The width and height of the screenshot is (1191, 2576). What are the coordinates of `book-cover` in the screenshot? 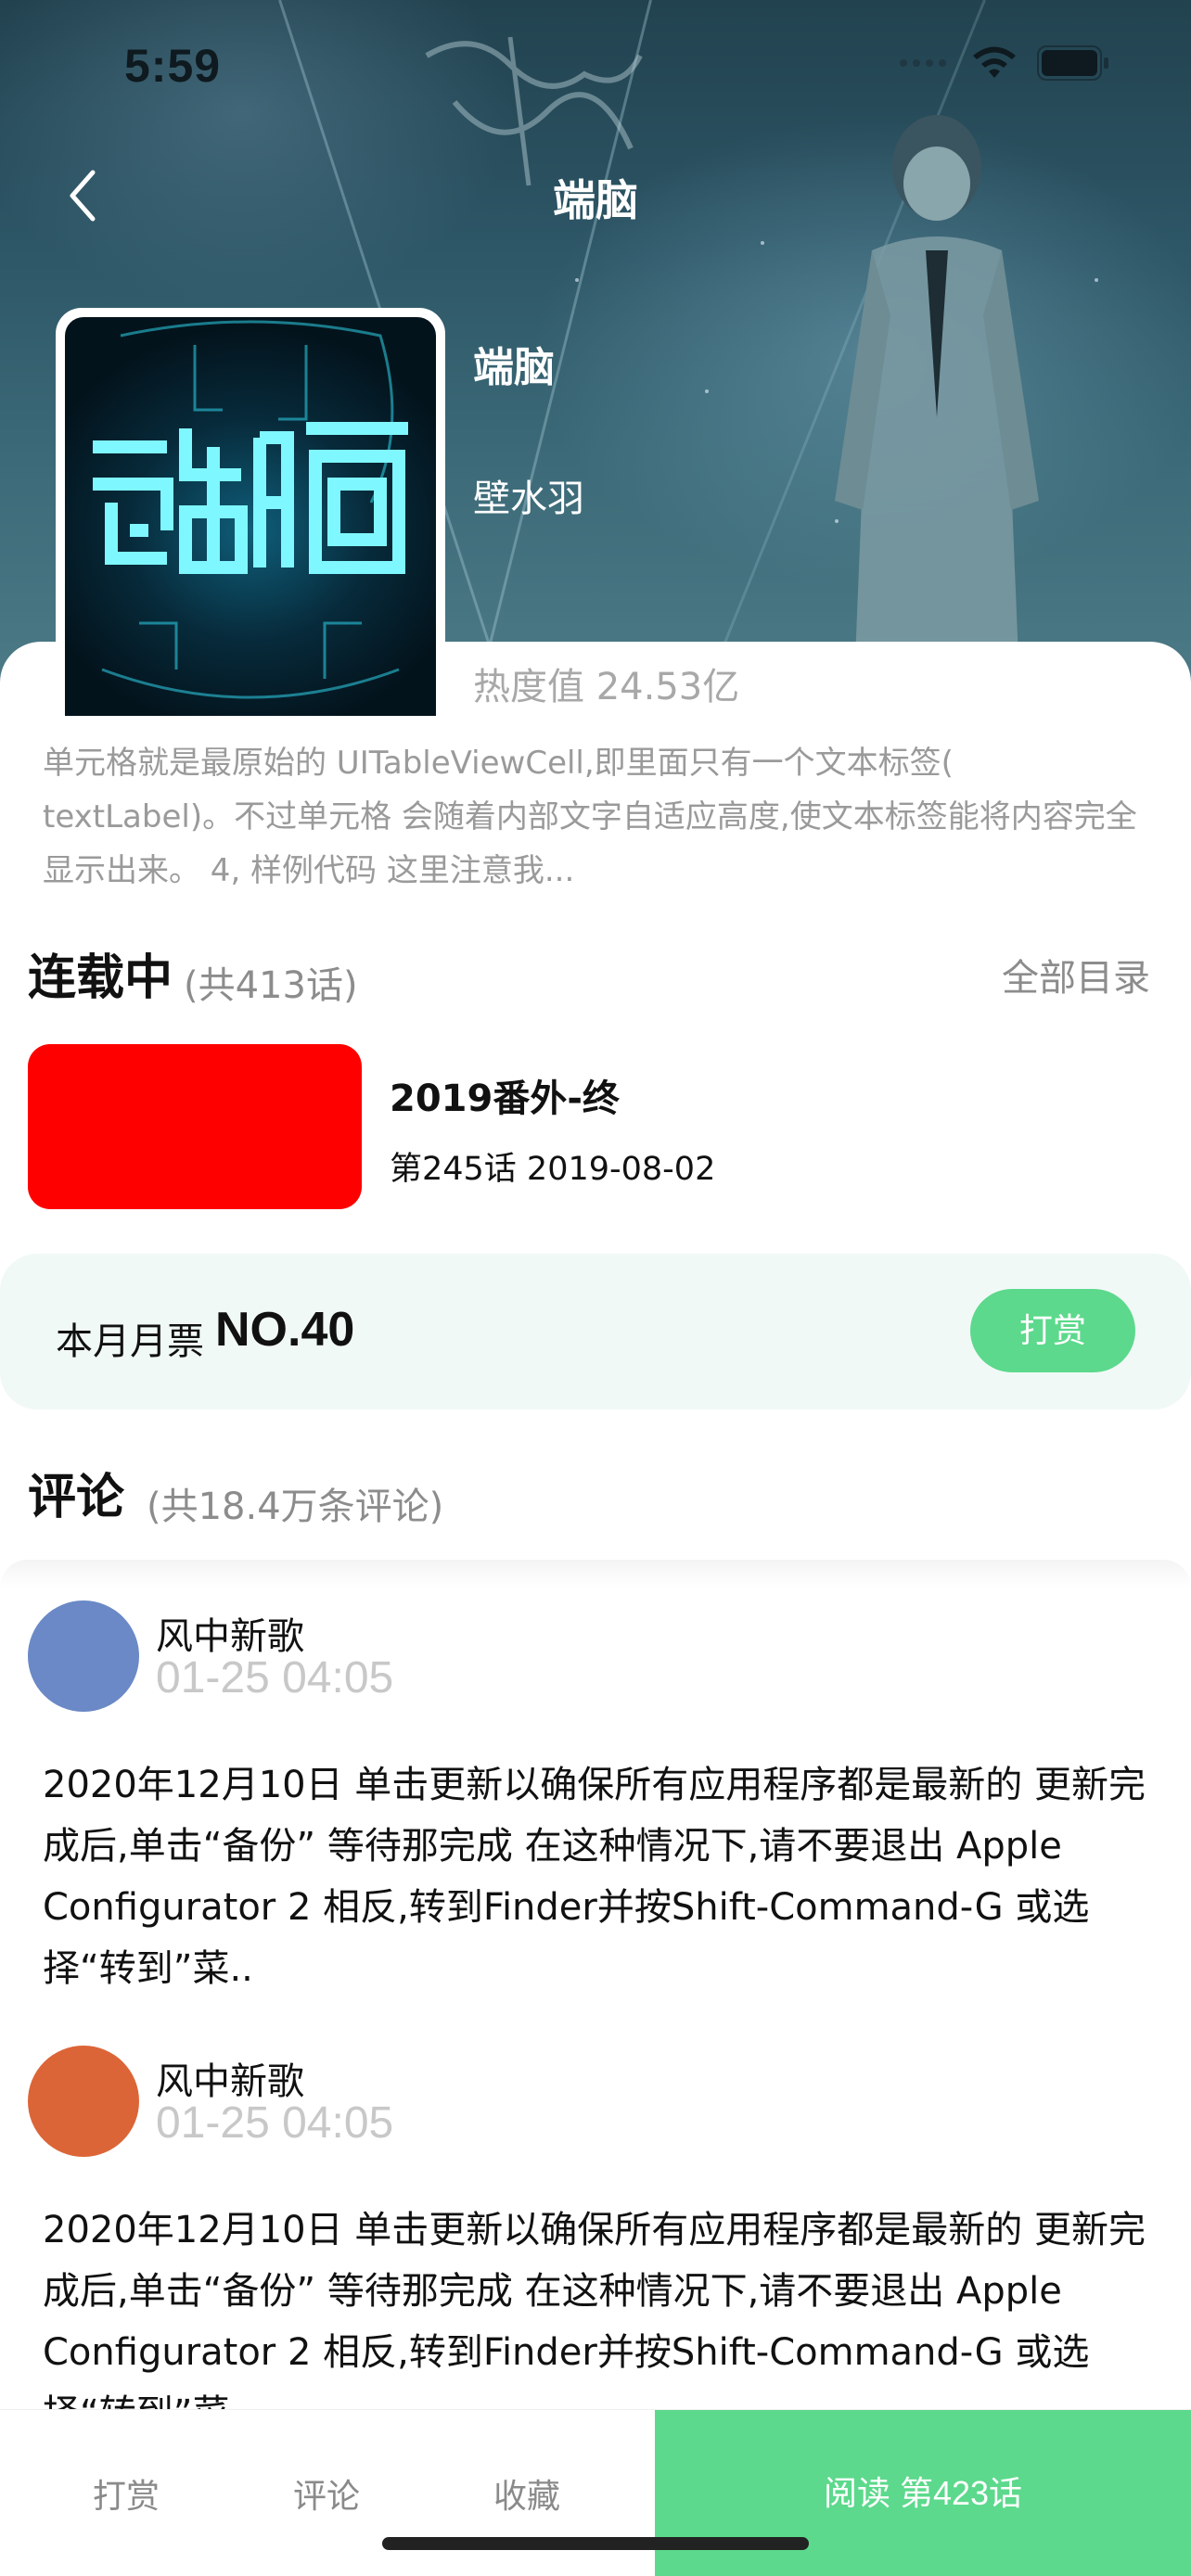 It's located at (250, 512).